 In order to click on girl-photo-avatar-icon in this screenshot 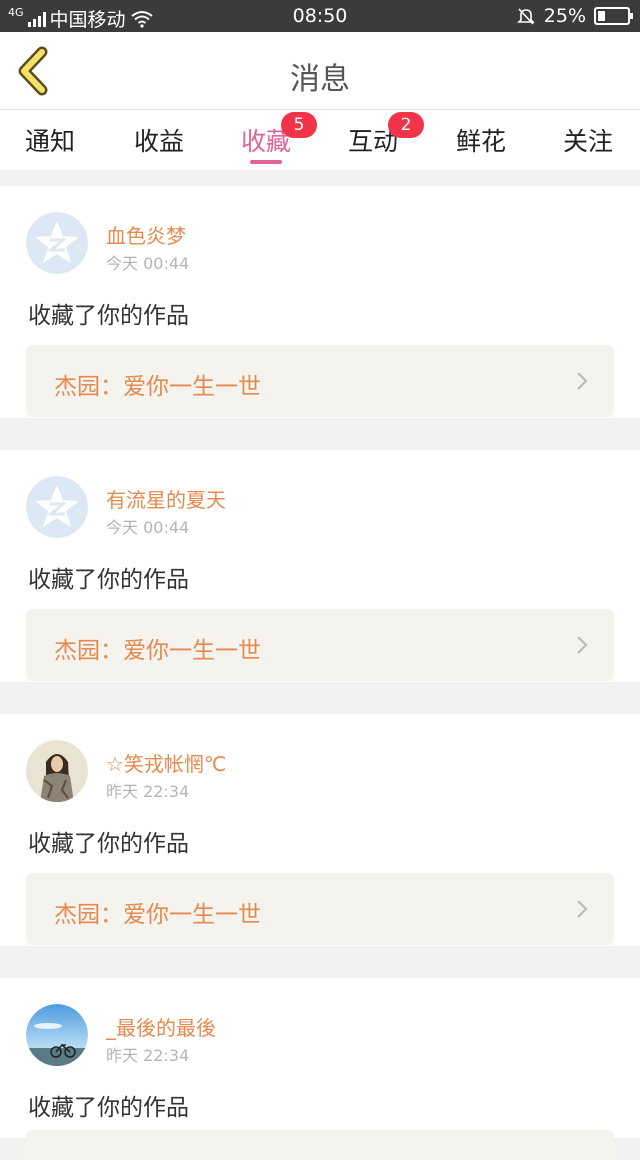, I will do `click(57, 771)`.